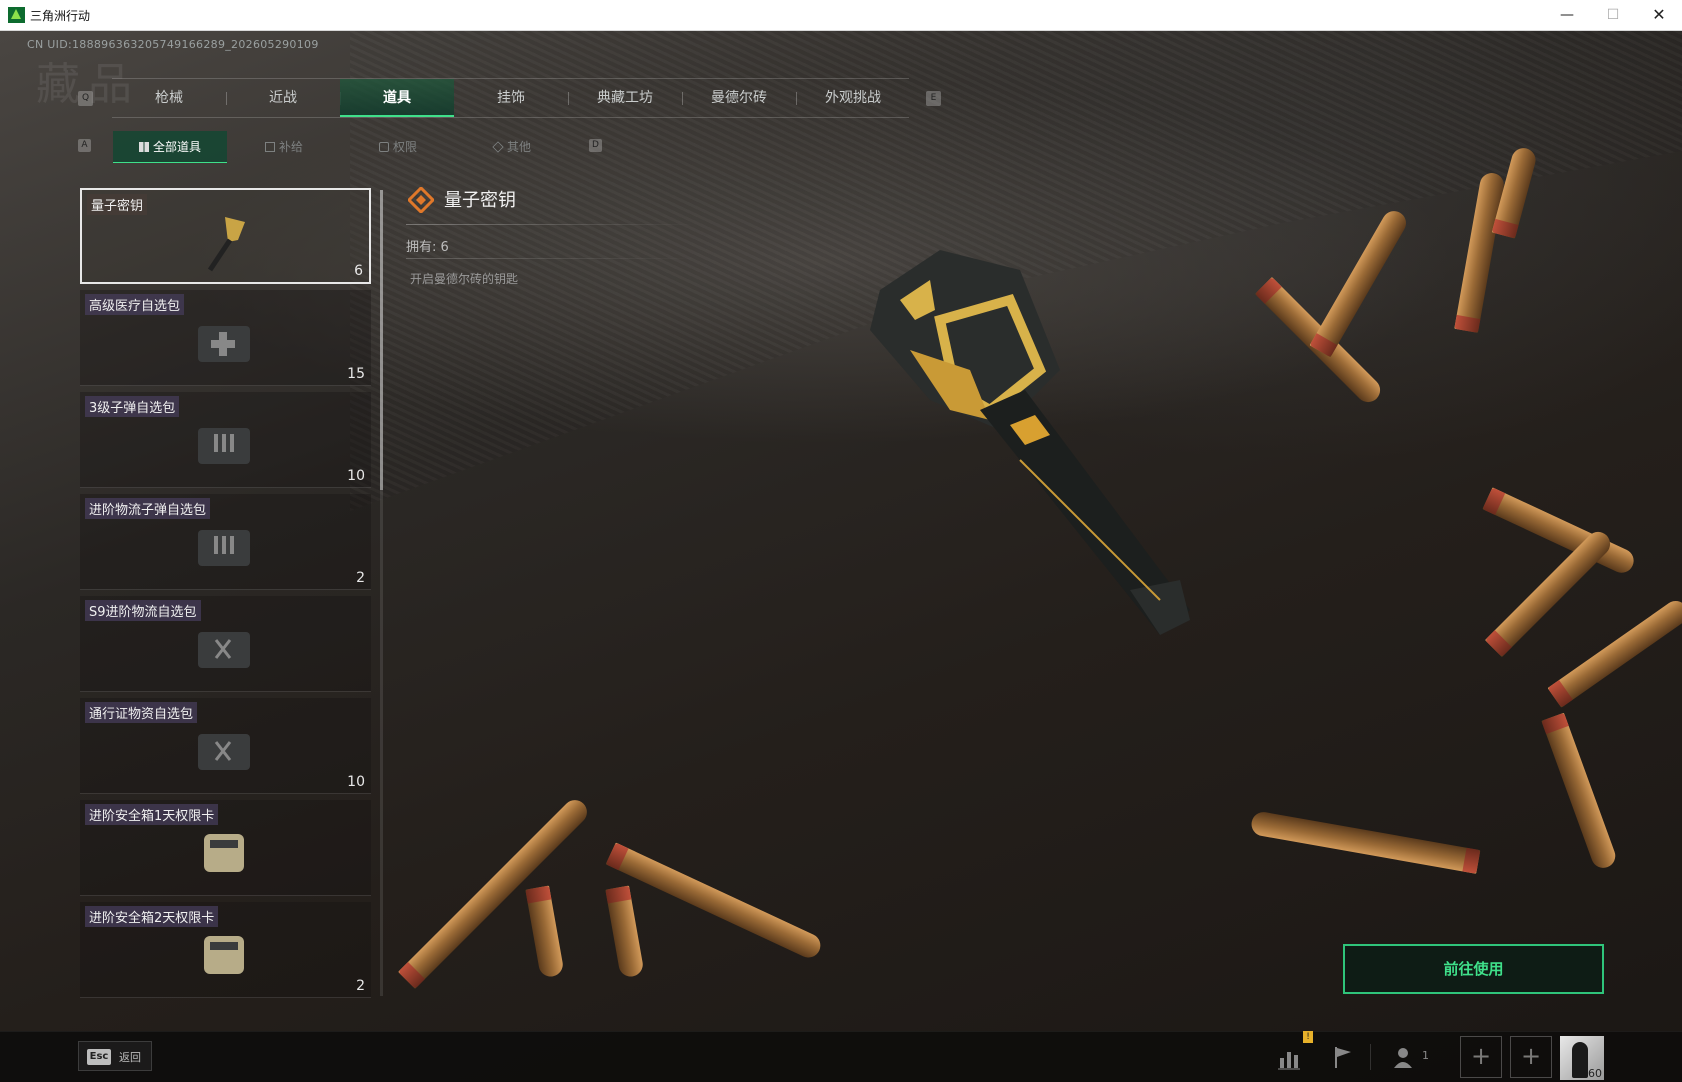  Describe the element at coordinates (1567, 15) in the screenshot. I see `minimize-button: —` at that location.